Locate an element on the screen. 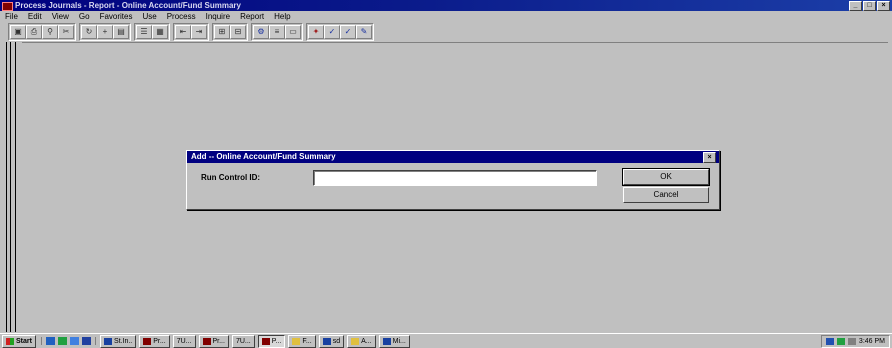  update-icon: ↻ is located at coordinates (89, 32).